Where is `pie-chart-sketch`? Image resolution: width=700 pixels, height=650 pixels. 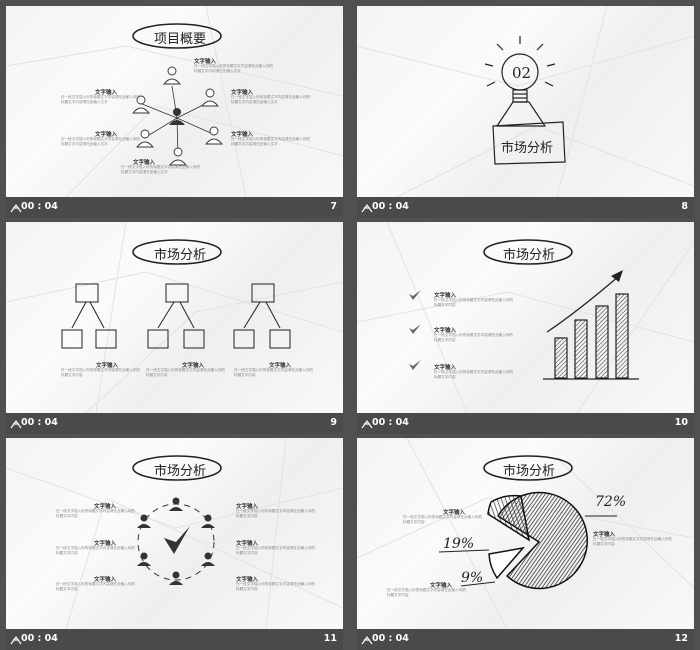
pie-chart-sketch is located at coordinates (527, 540).